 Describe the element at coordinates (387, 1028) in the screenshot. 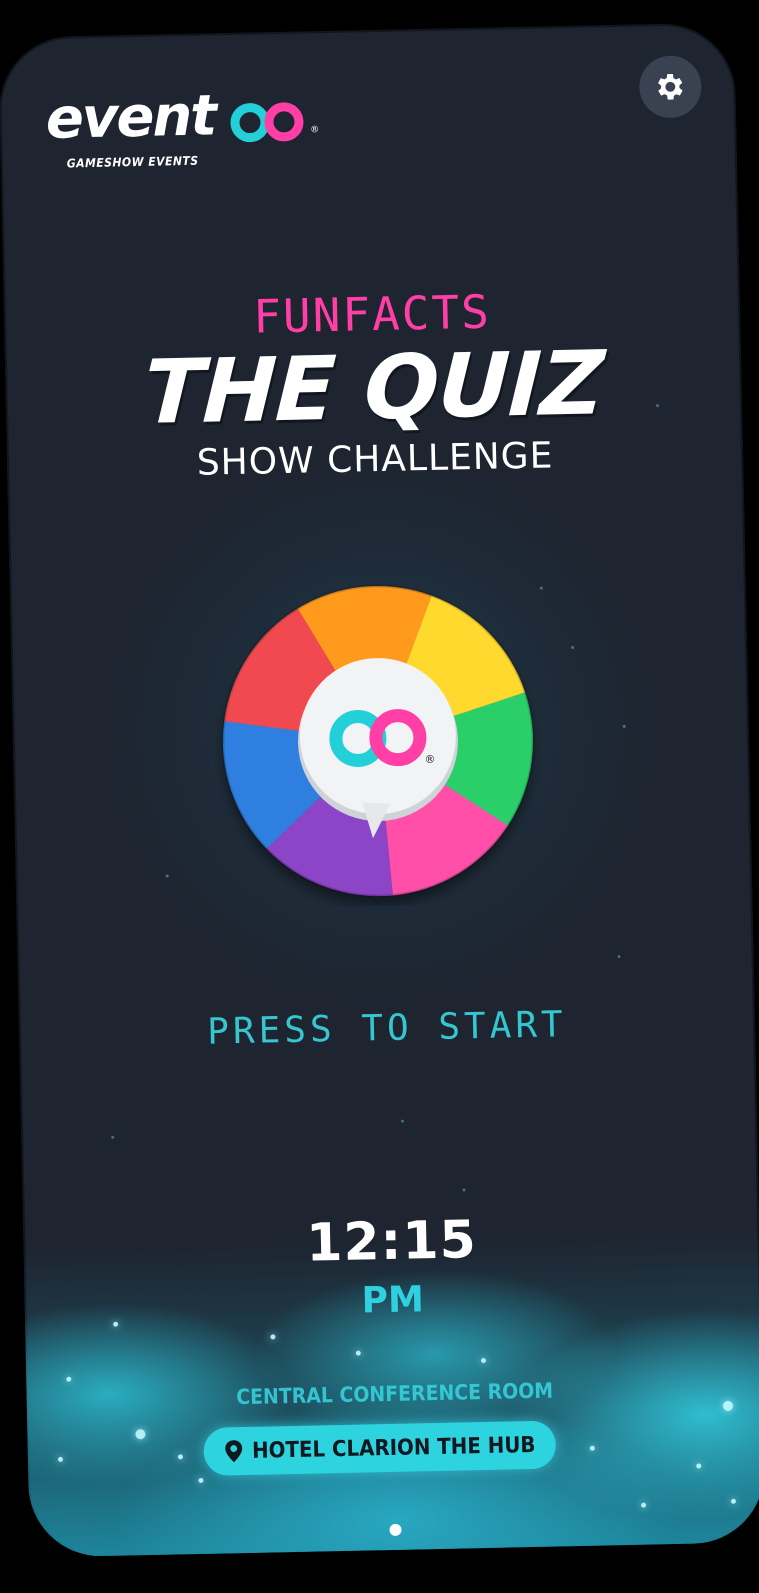

I see `press-to-start-button: PRESS TO START` at that location.